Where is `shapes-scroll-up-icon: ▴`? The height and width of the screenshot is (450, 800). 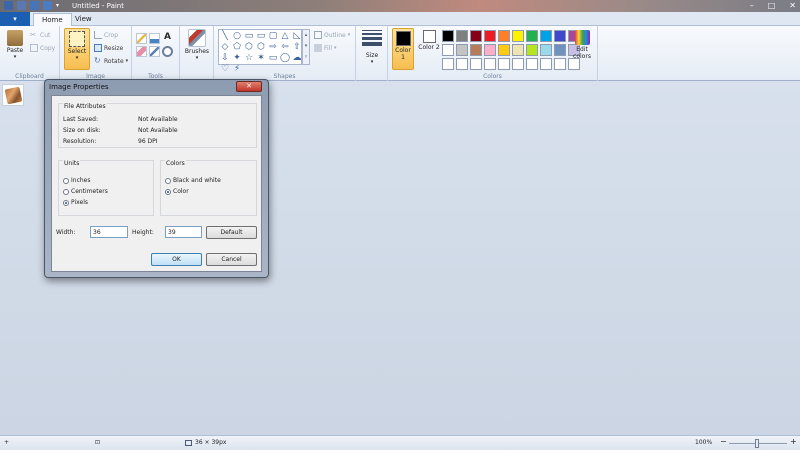
shapes-scroll-up-icon: ▴ is located at coordinates (306, 35).